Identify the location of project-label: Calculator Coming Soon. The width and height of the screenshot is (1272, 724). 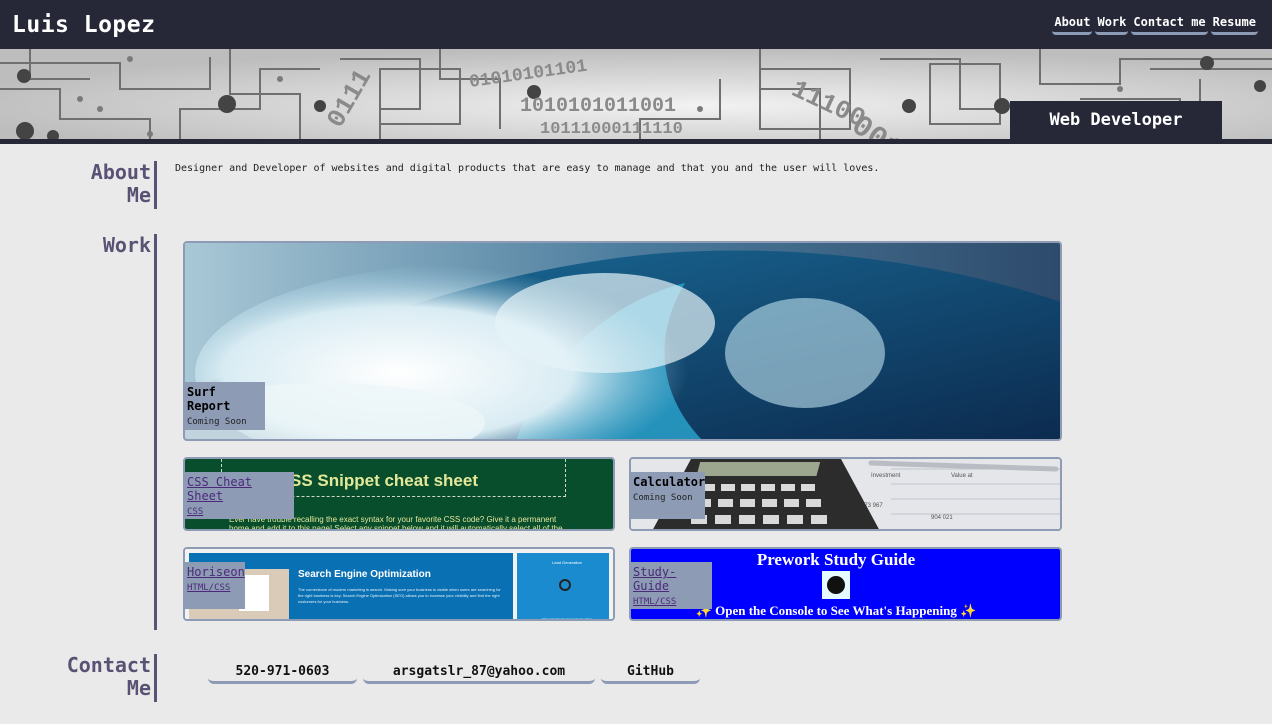
(668, 495).